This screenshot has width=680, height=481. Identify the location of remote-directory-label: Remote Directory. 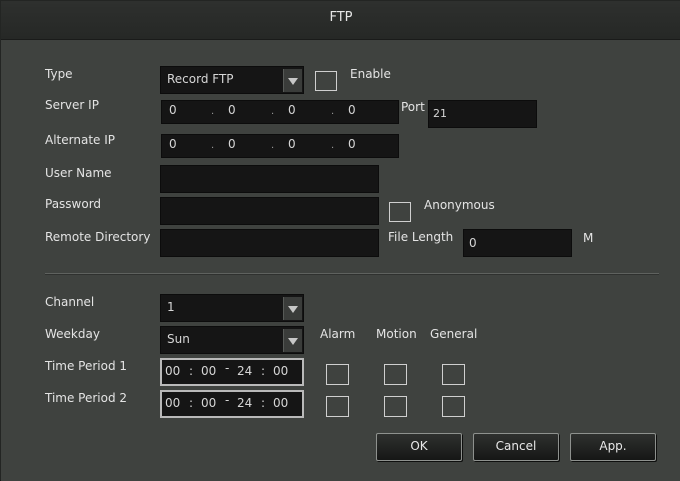
(98, 237).